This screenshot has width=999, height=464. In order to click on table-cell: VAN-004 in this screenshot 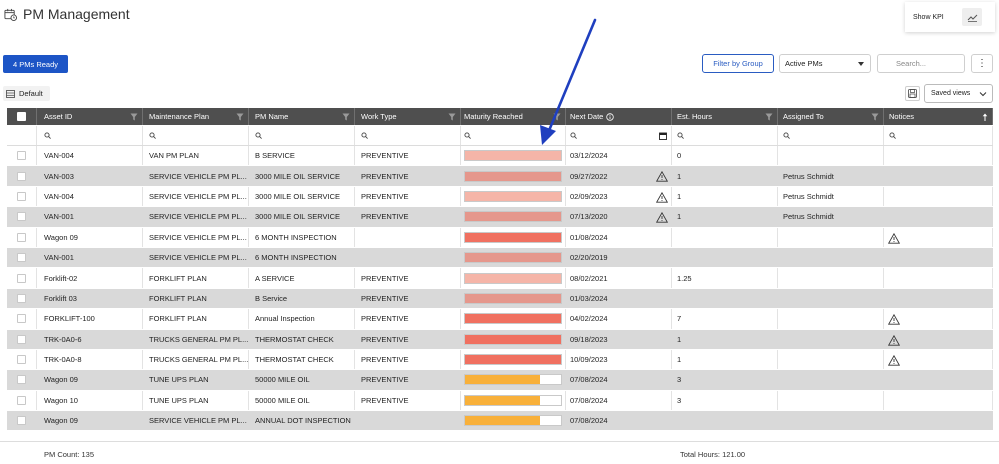, I will do `click(90, 156)`.